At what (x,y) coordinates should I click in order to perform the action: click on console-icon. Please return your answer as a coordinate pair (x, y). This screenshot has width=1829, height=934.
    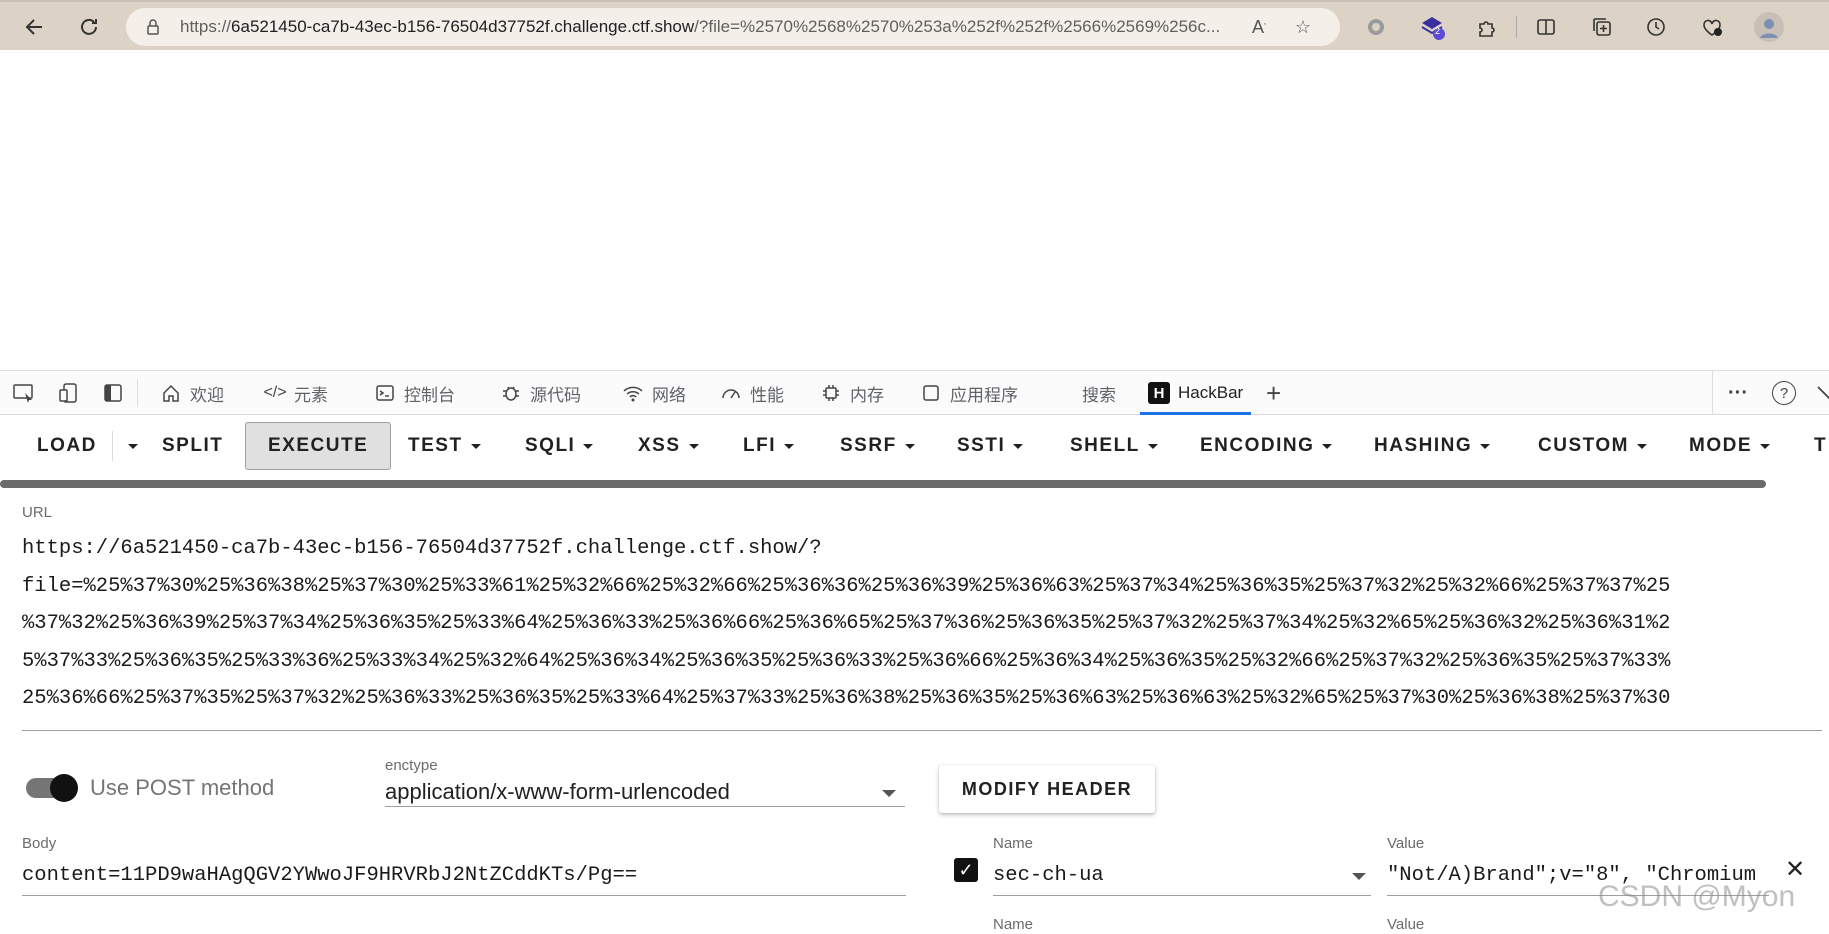
    Looking at the image, I should click on (385, 393).